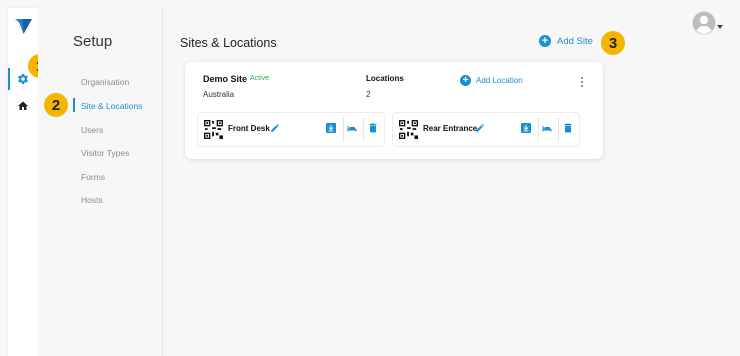 This screenshot has height=356, width=740. What do you see at coordinates (89, 177) in the screenshot?
I see `nav-item-forms: Forms` at bounding box center [89, 177].